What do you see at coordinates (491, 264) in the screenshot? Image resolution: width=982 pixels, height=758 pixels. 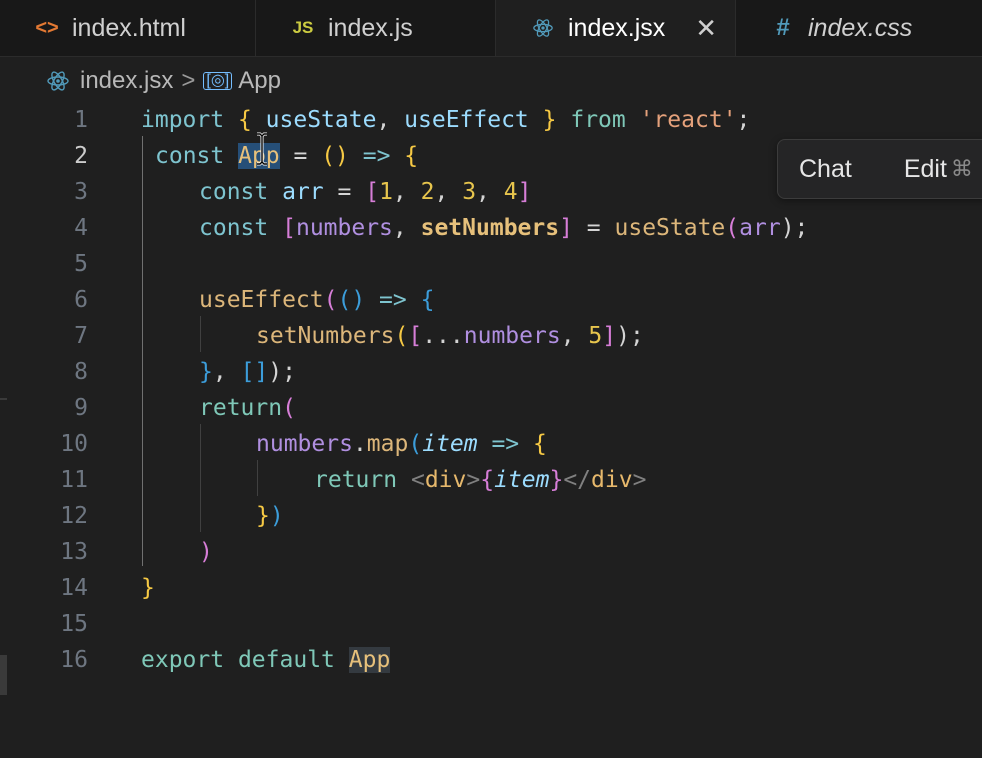 I see `code-line: 5` at bounding box center [491, 264].